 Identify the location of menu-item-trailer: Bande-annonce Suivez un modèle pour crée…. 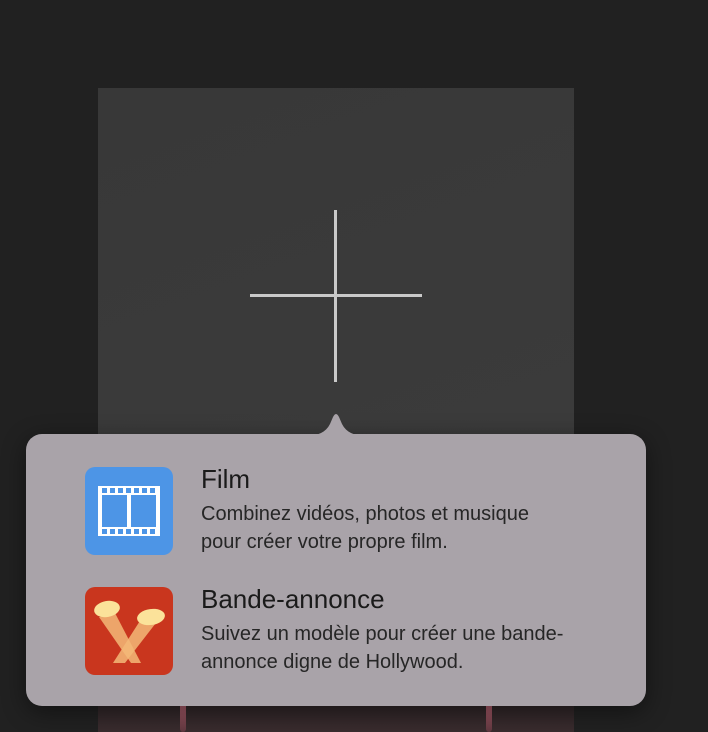
(336, 635).